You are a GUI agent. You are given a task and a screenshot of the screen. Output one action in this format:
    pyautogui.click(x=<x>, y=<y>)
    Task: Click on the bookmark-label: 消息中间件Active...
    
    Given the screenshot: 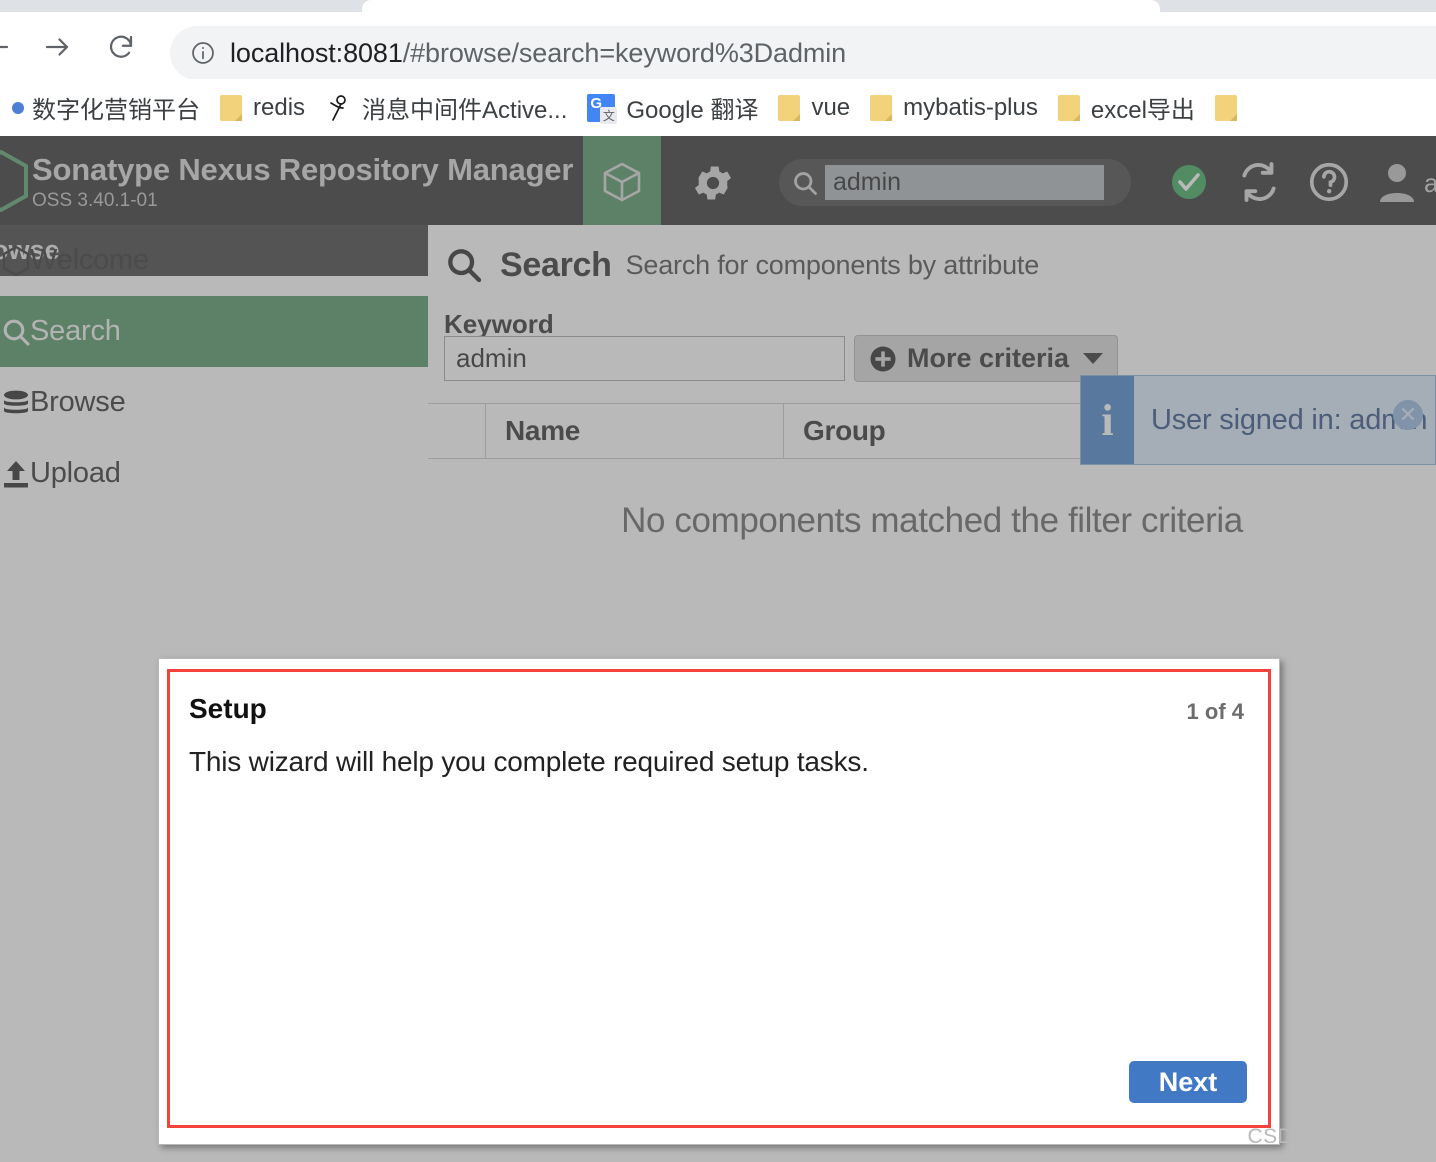 What is the action you would take?
    pyautogui.click(x=465, y=110)
    